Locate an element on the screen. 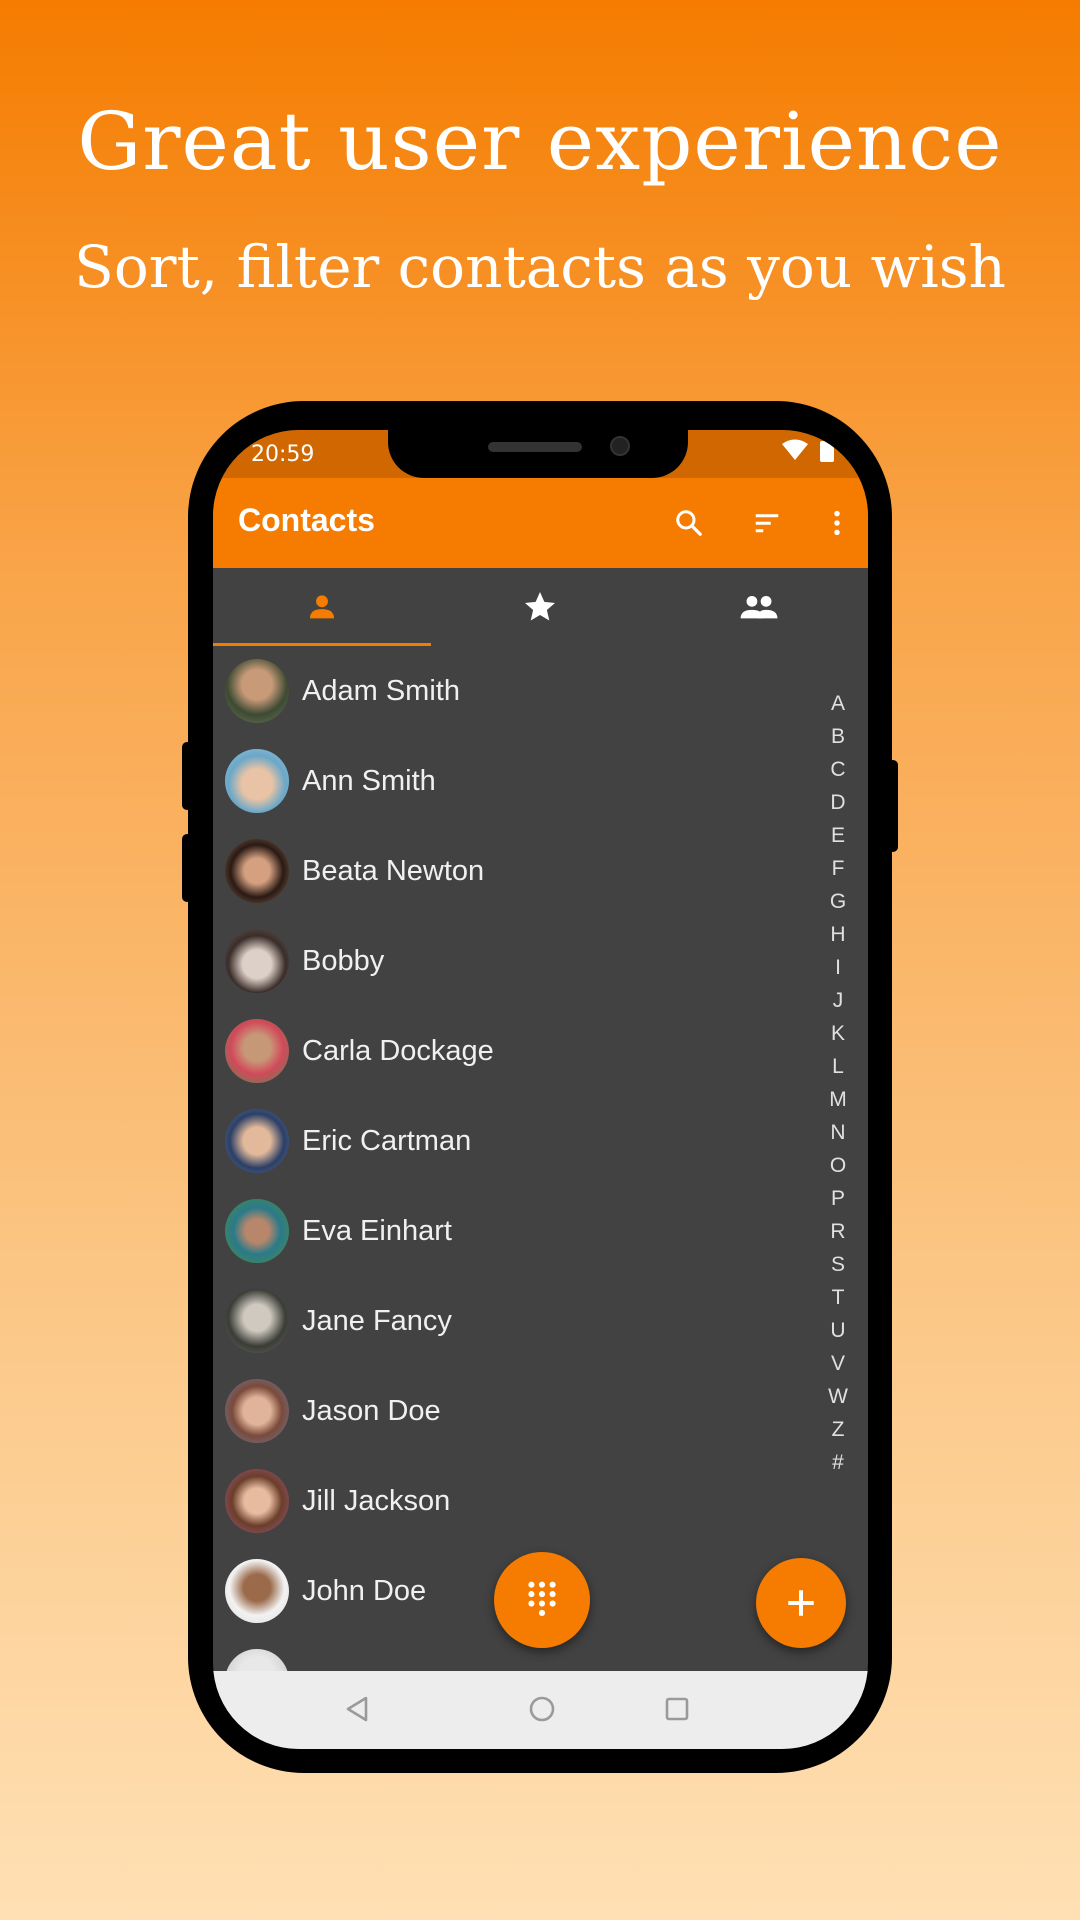 The width and height of the screenshot is (1080, 1920). volume-down-button is located at coordinates (187, 868).